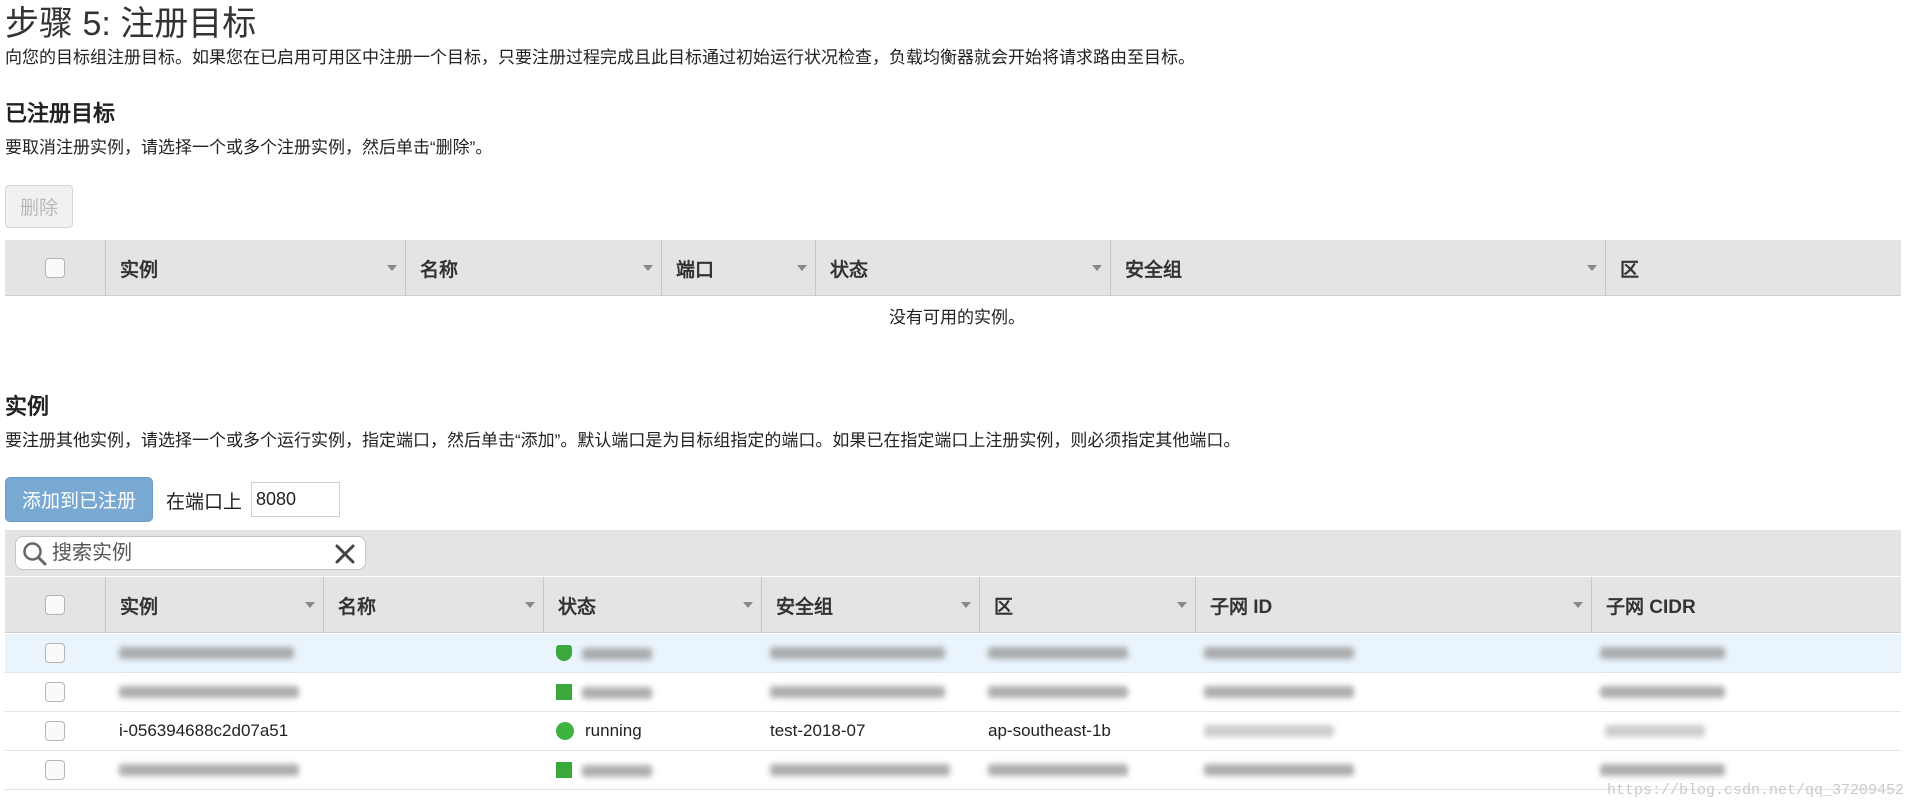 The image size is (1914, 812). I want to click on col-port: 端口, so click(738, 268).